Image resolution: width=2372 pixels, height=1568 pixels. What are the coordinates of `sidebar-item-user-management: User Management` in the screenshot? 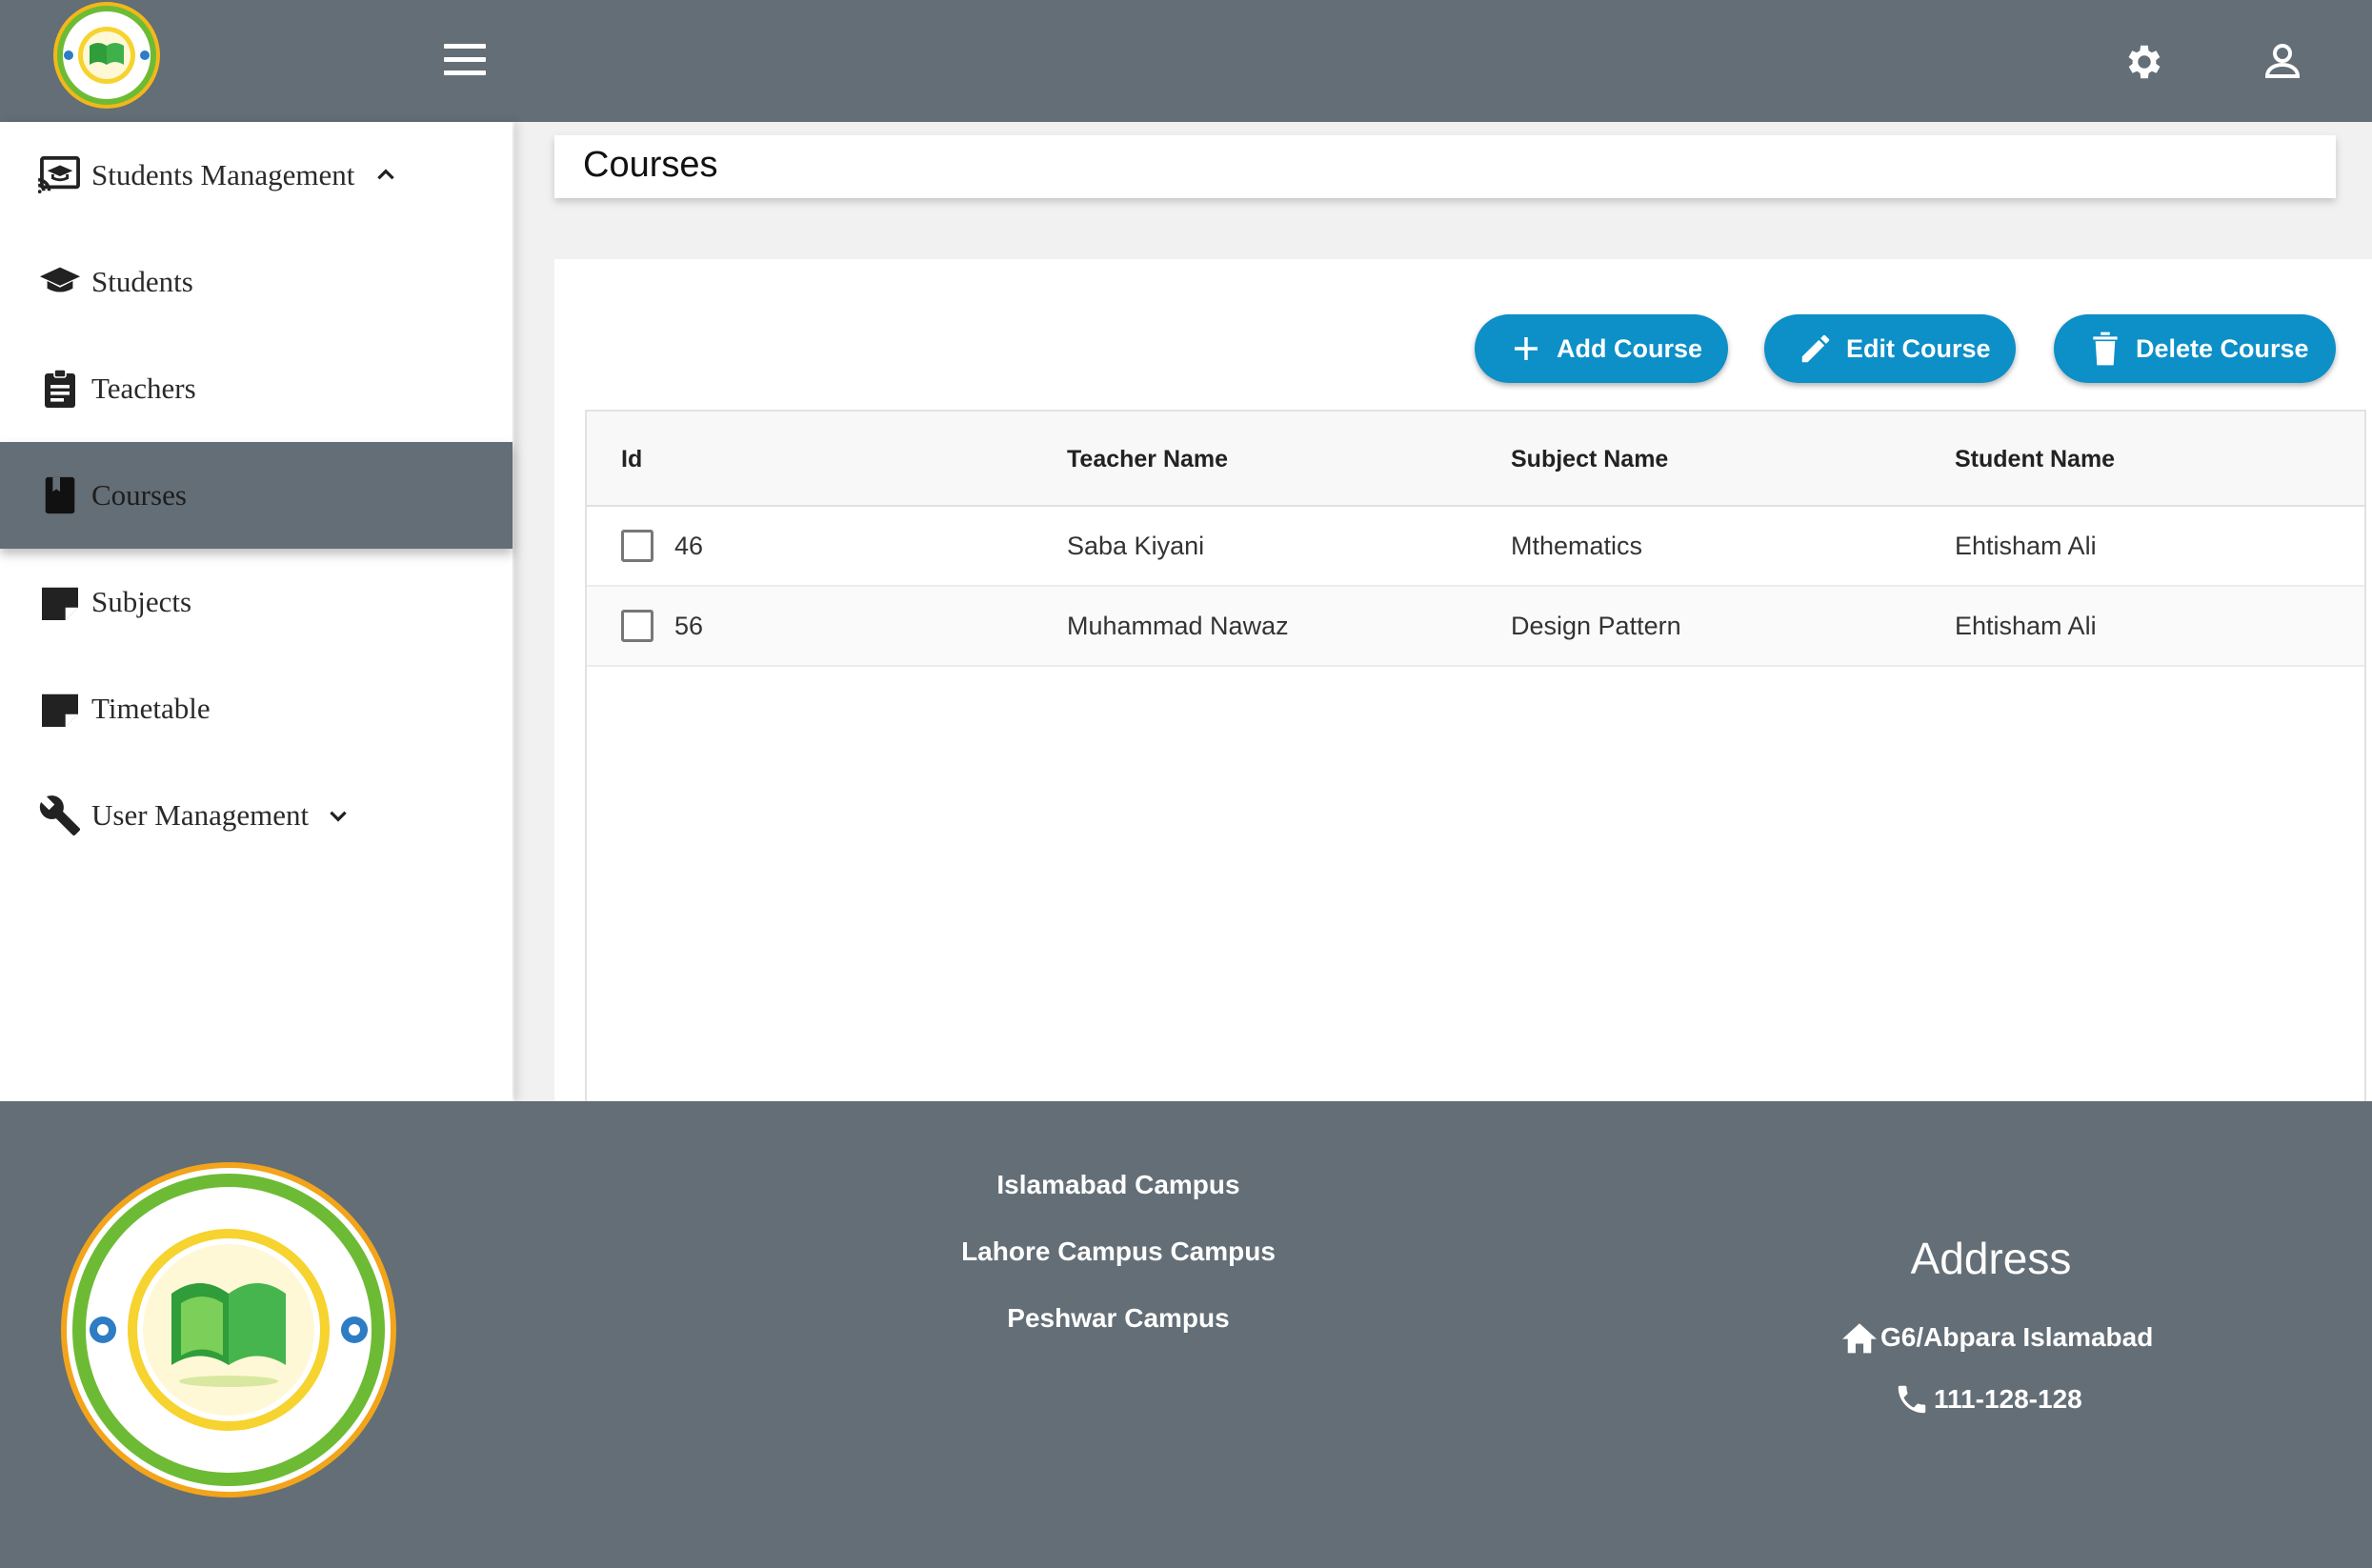 It's located at (256, 816).